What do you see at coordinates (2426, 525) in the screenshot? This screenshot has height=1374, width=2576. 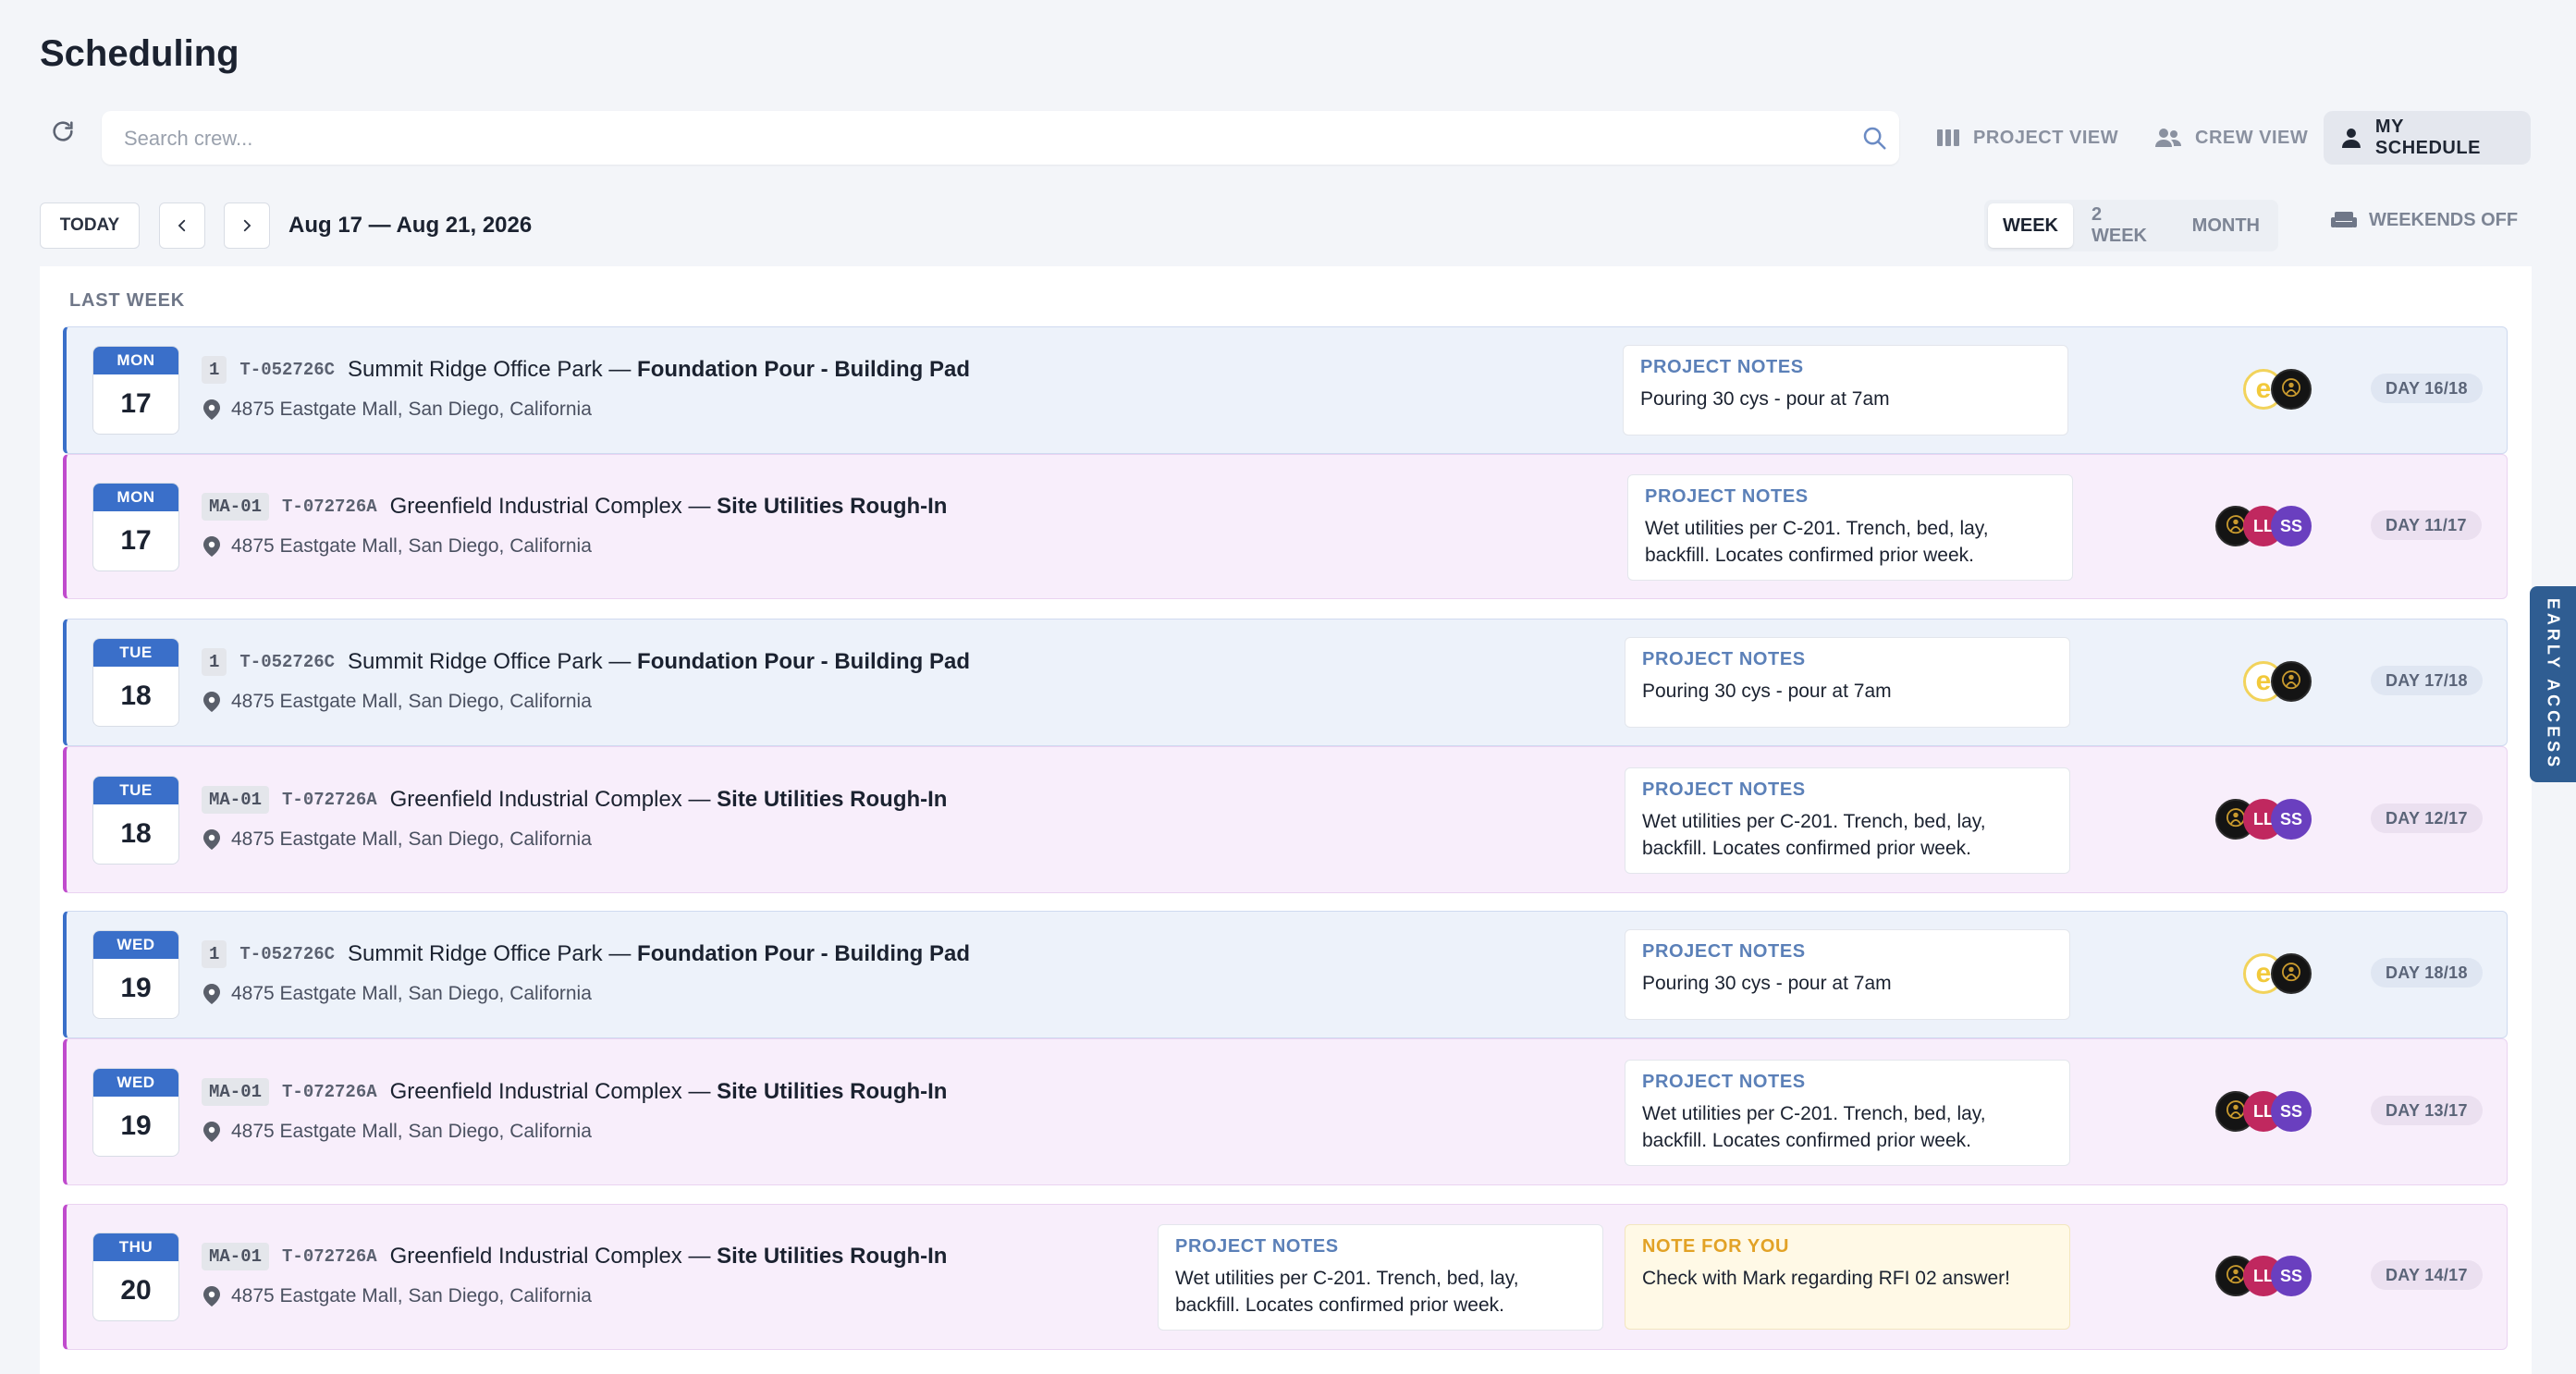 I see `day-progress-badge: DAY 11/17` at bounding box center [2426, 525].